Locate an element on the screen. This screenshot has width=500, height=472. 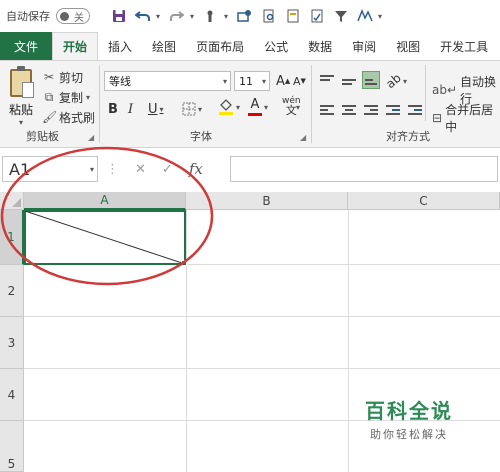
font-color-button: A ▾ is located at coordinates (258, 107).